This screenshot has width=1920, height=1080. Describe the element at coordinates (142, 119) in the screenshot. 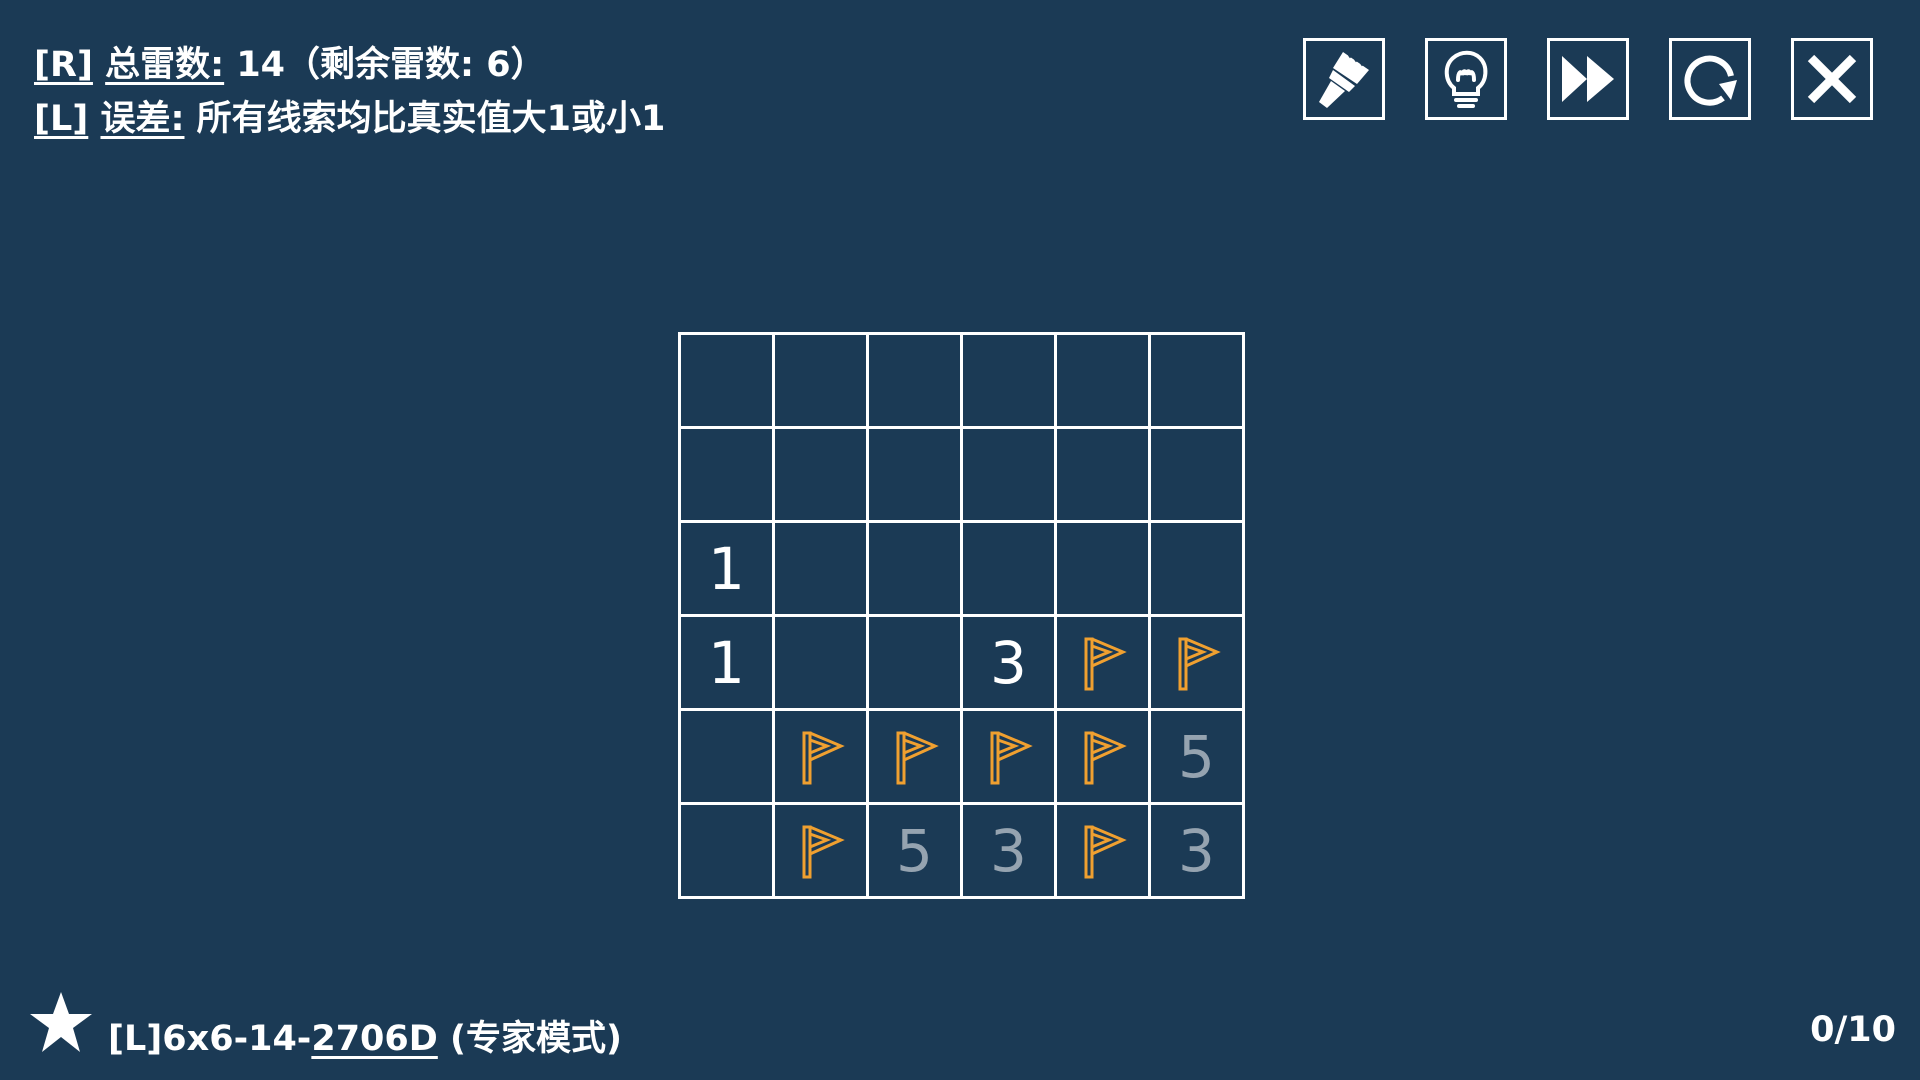

I see `rule-label: 误差:` at that location.